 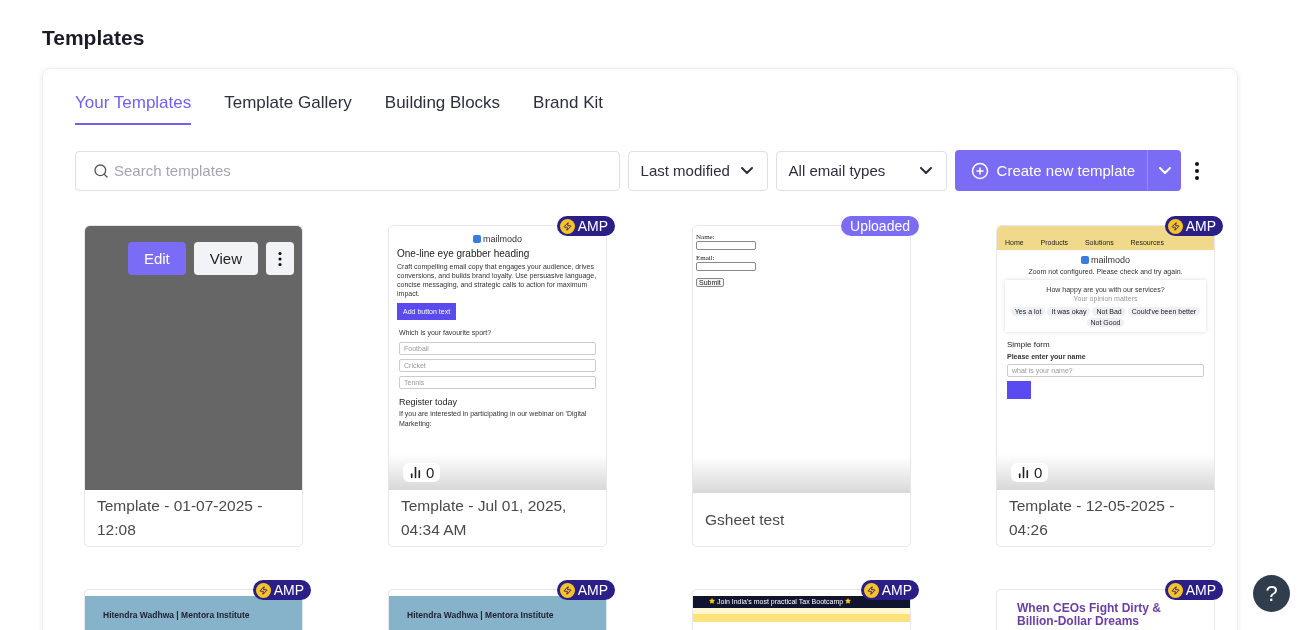 What do you see at coordinates (568, 107) in the screenshot?
I see `tab: Brand Kit` at bounding box center [568, 107].